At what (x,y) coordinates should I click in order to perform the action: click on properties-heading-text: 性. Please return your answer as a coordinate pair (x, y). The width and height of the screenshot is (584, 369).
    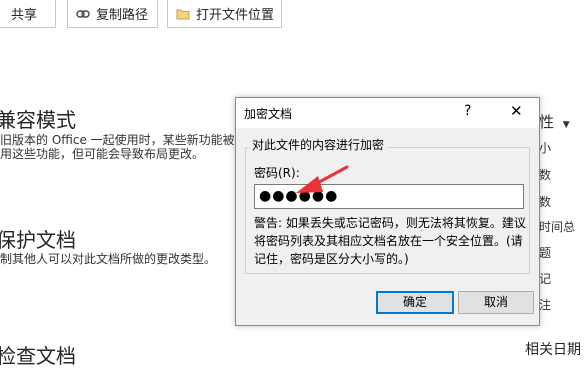
    Looking at the image, I should click on (547, 122).